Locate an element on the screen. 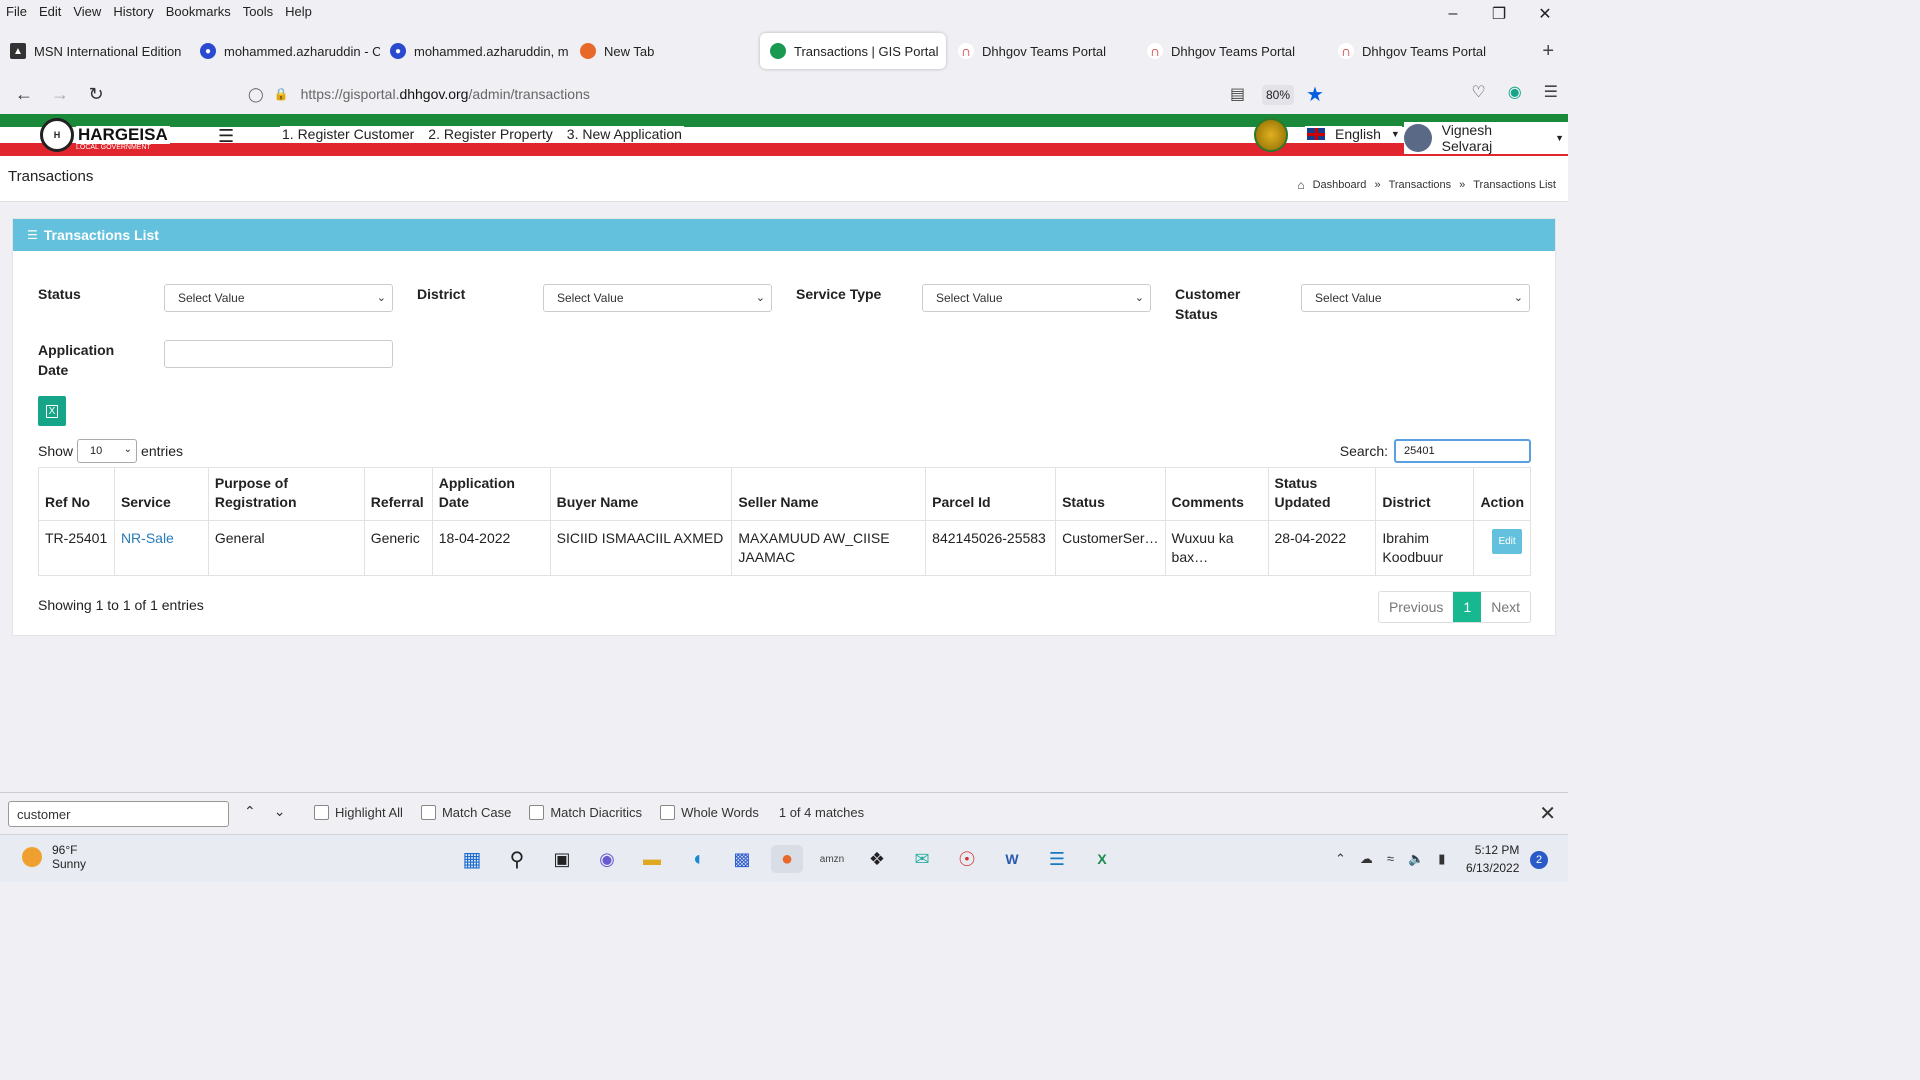  col-status: Status is located at coordinates (1110, 494).